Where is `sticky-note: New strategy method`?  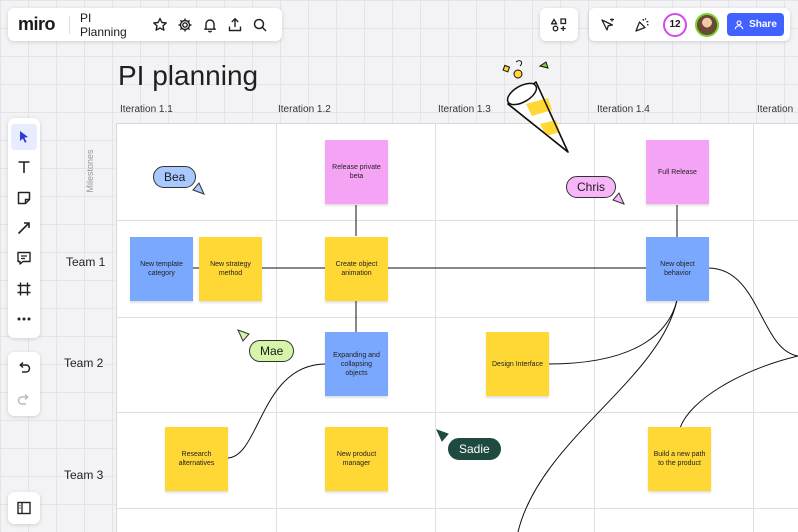 sticky-note: New strategy method is located at coordinates (230, 269).